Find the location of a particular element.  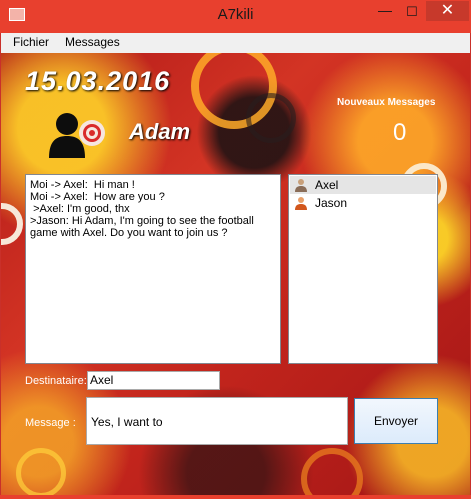

minimize-button: — is located at coordinates (385, 12).